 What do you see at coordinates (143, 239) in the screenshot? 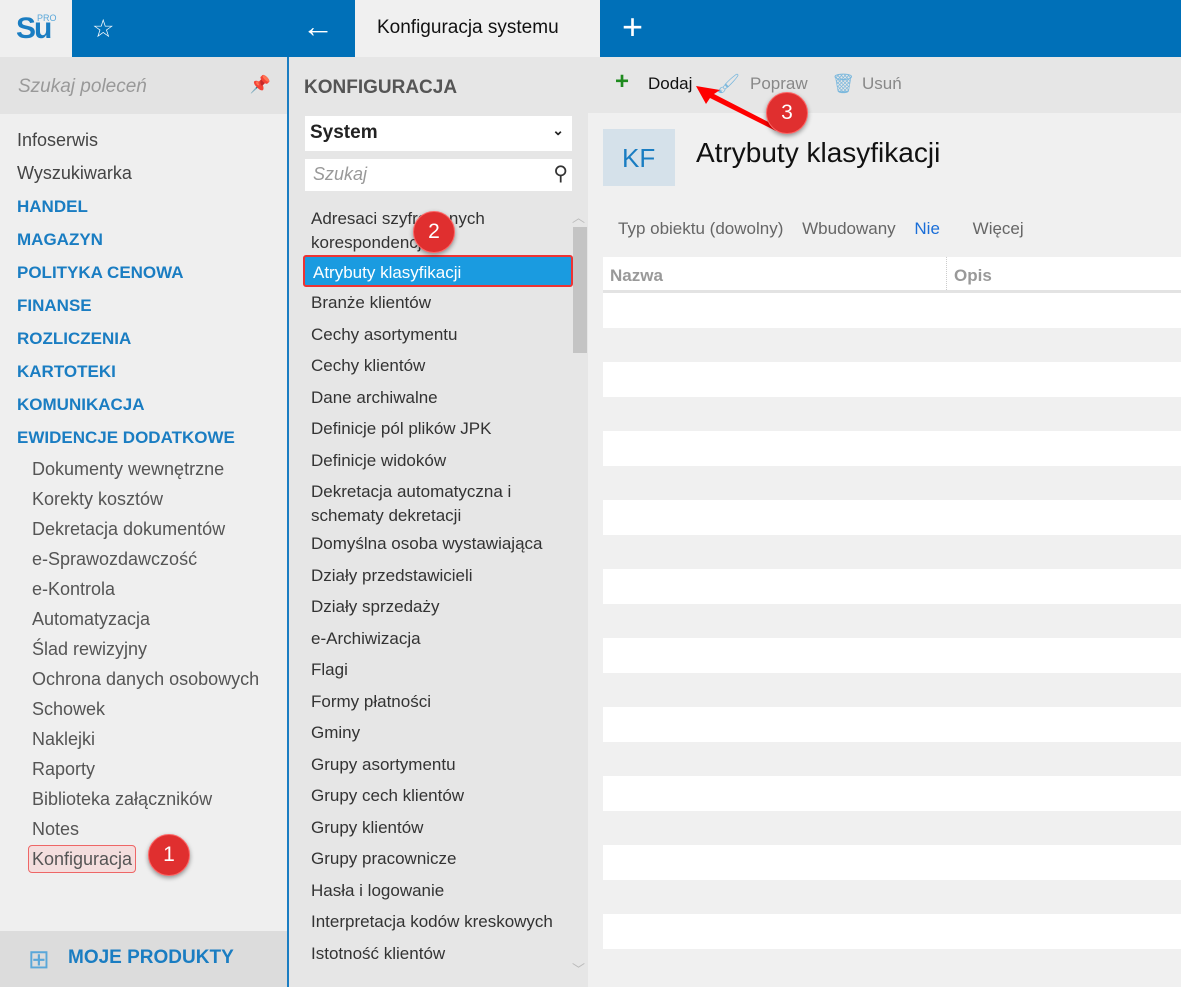
I see `sidebar-item: MAGAZYN` at bounding box center [143, 239].